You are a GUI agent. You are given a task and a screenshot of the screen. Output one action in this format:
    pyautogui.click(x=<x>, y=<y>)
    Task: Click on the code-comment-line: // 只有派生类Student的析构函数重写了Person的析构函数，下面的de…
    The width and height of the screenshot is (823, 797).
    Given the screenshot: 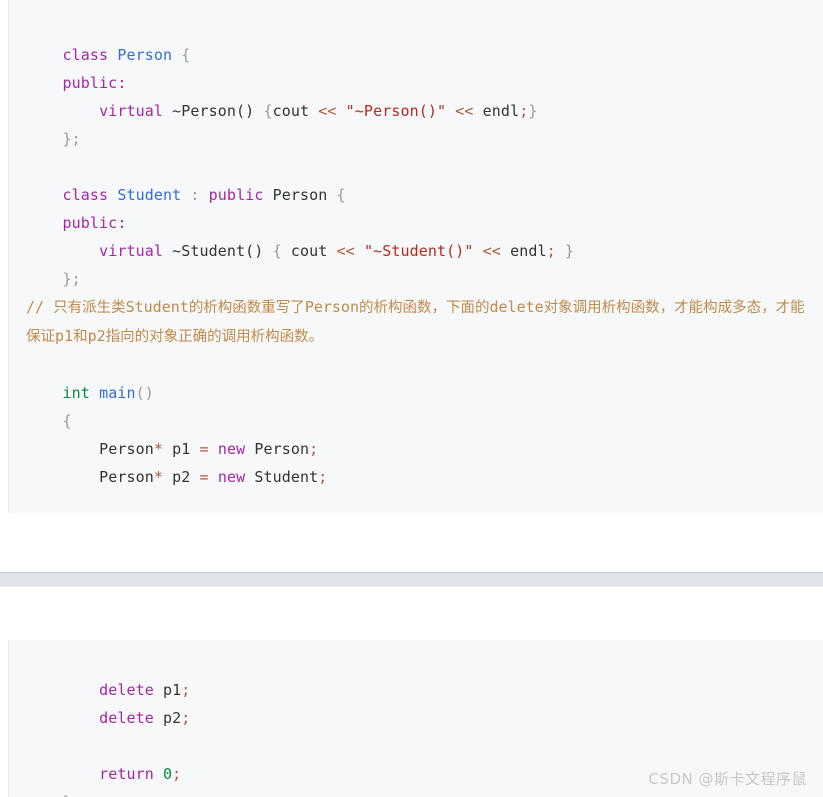 What is the action you would take?
    pyautogui.click(x=413, y=322)
    